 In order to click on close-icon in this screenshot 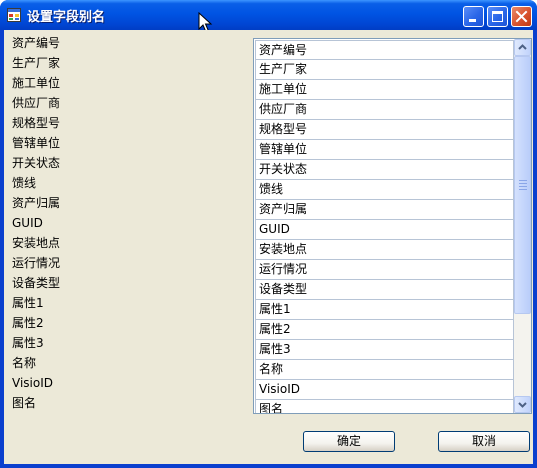, I will do `click(521, 16)`.